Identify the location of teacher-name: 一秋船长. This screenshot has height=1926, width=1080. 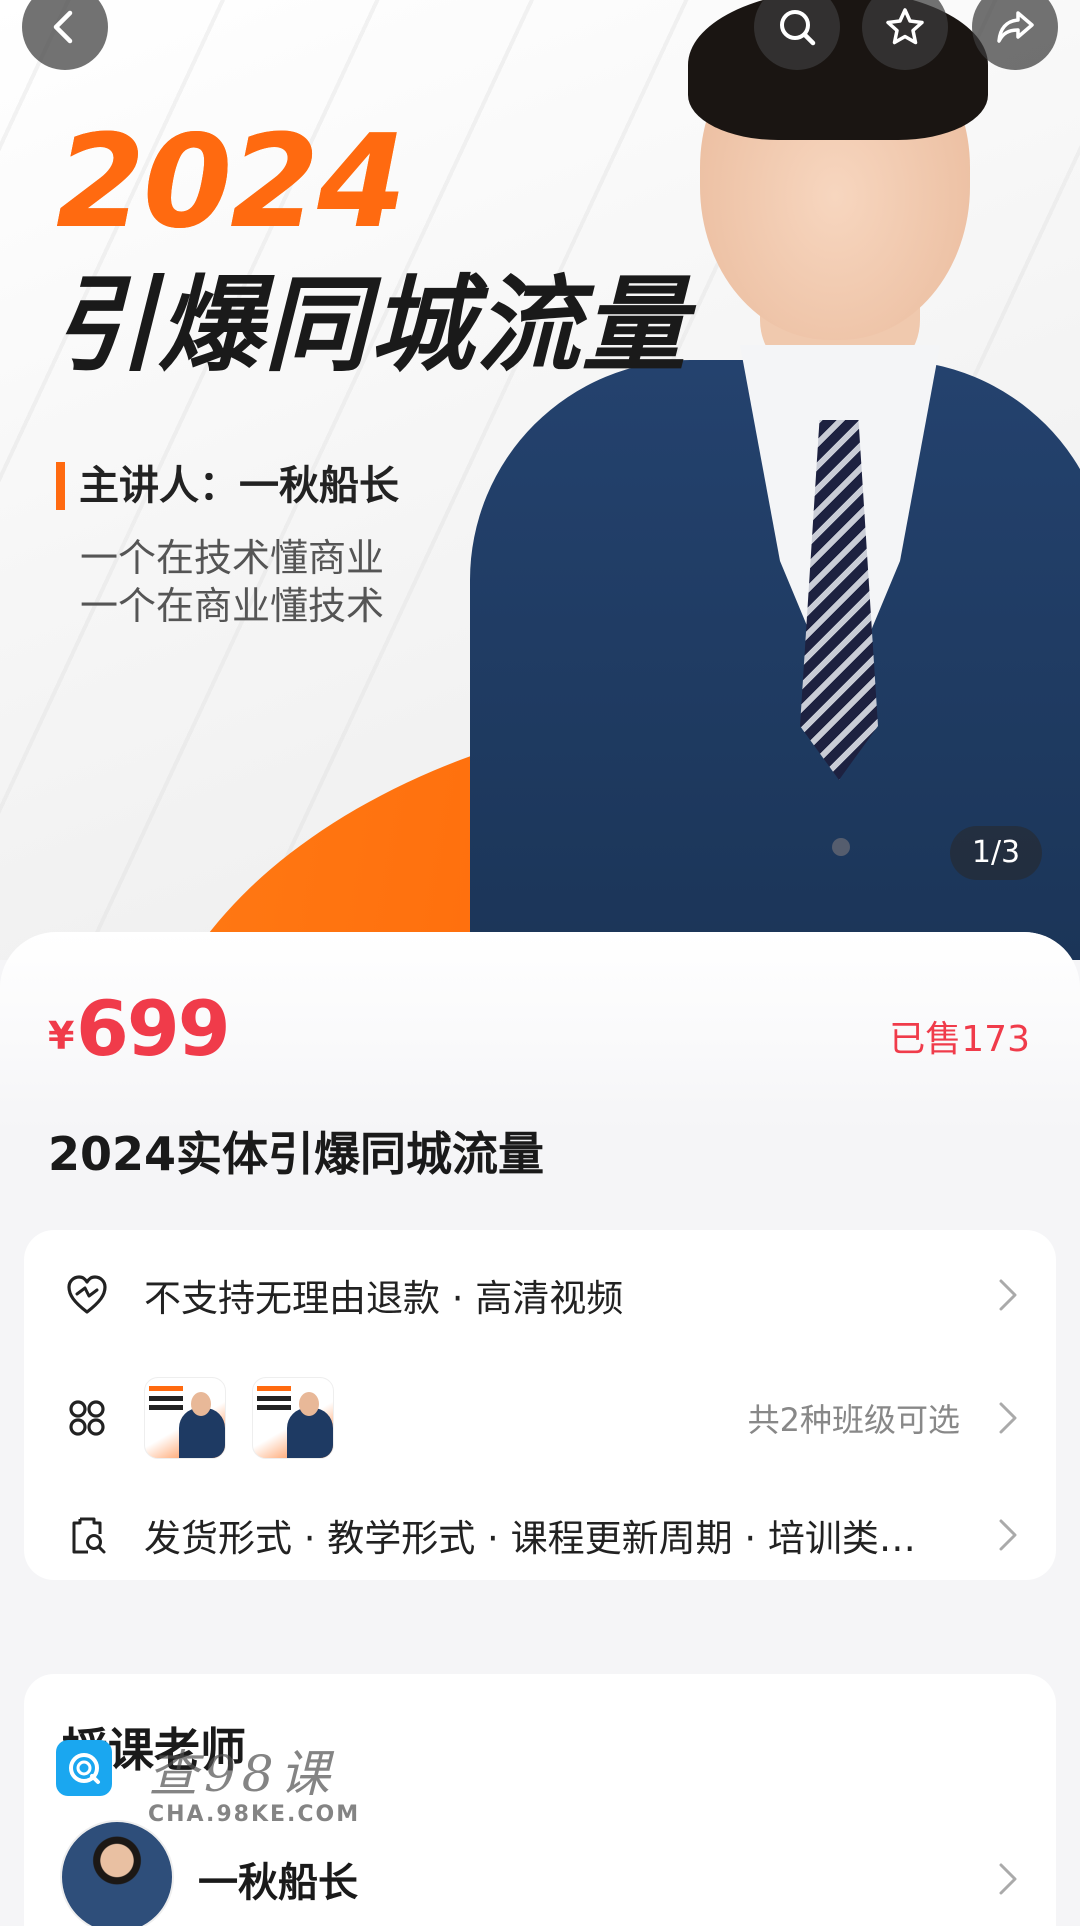
(278, 1879).